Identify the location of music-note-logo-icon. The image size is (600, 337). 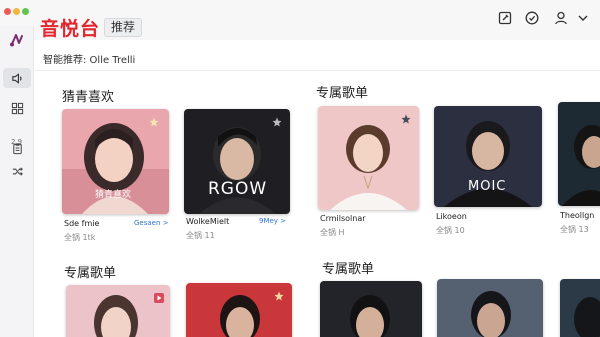
(17, 40).